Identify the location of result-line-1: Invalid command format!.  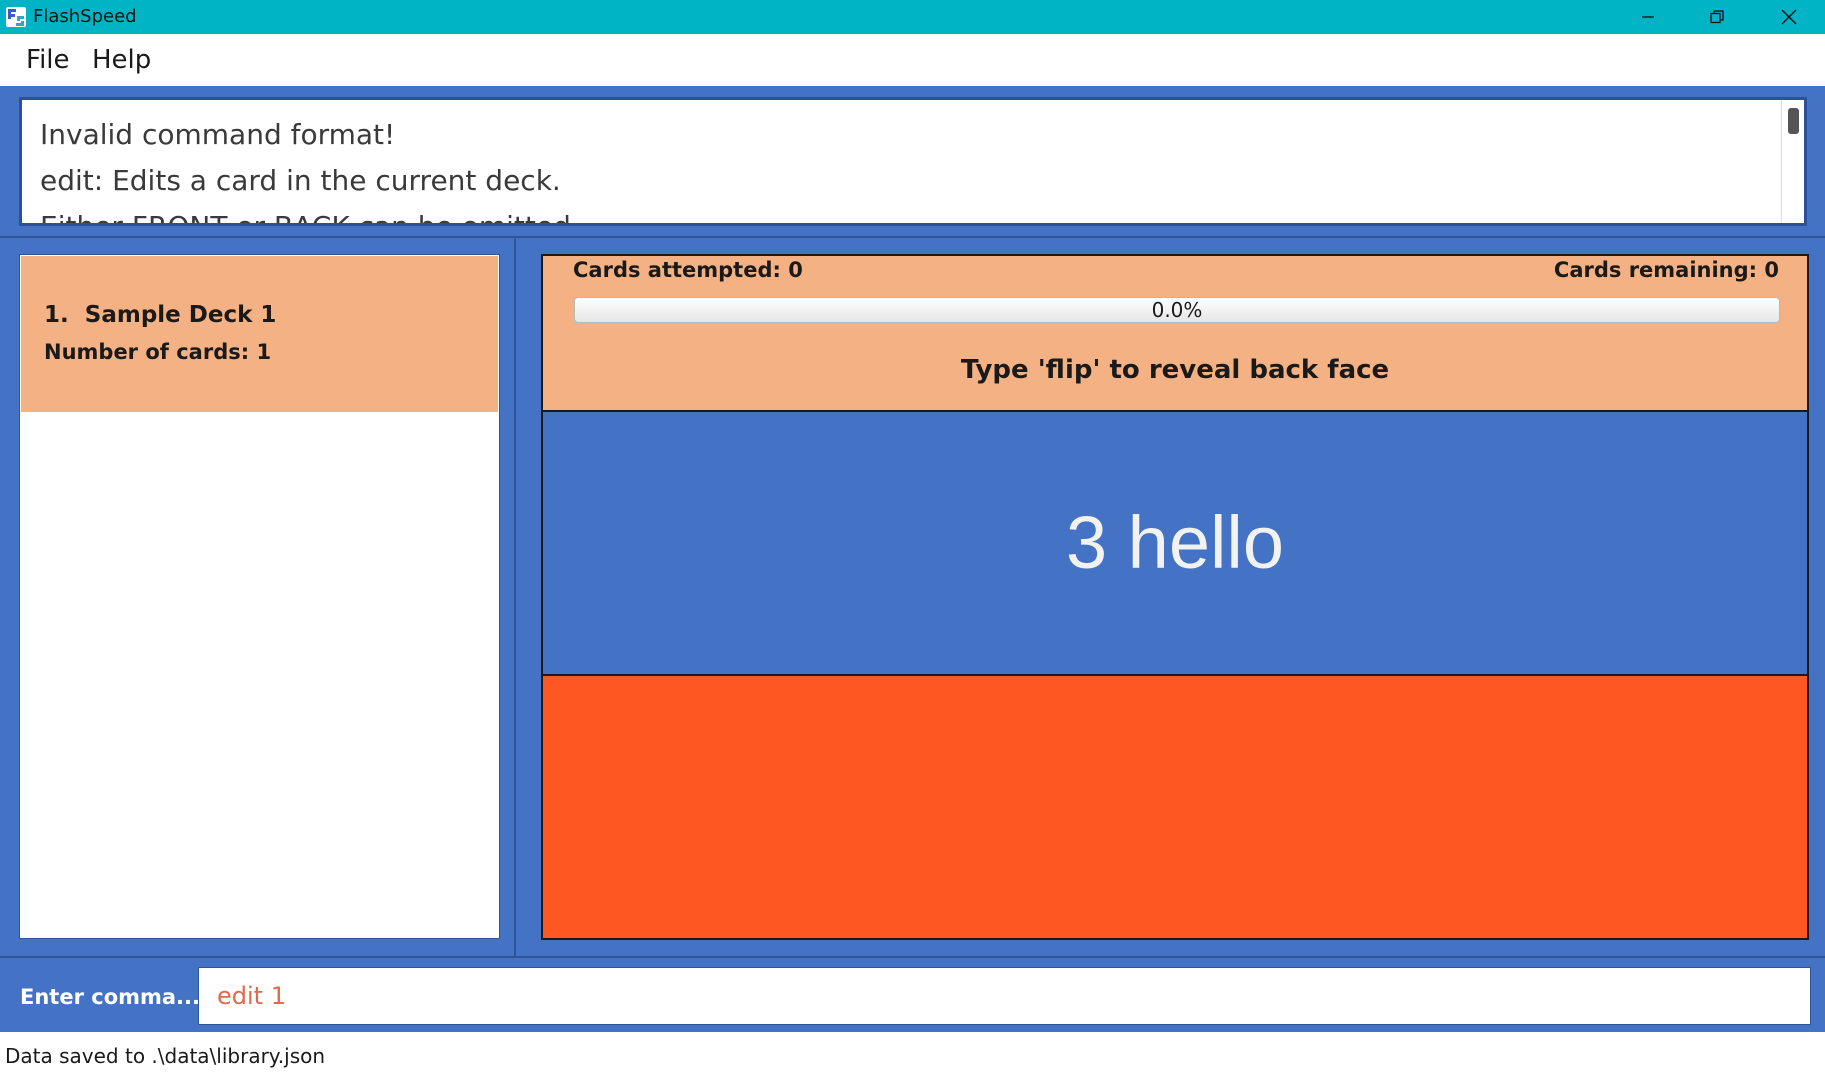
(218, 134).